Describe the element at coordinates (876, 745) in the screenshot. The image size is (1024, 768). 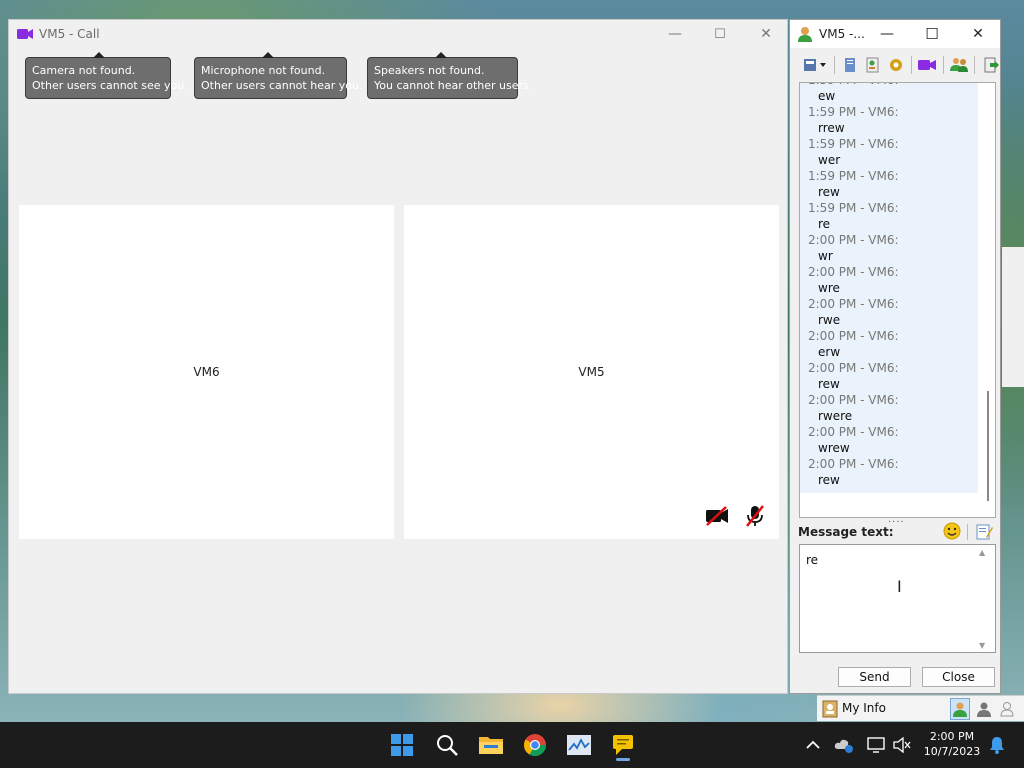
I see `network-icon` at that location.